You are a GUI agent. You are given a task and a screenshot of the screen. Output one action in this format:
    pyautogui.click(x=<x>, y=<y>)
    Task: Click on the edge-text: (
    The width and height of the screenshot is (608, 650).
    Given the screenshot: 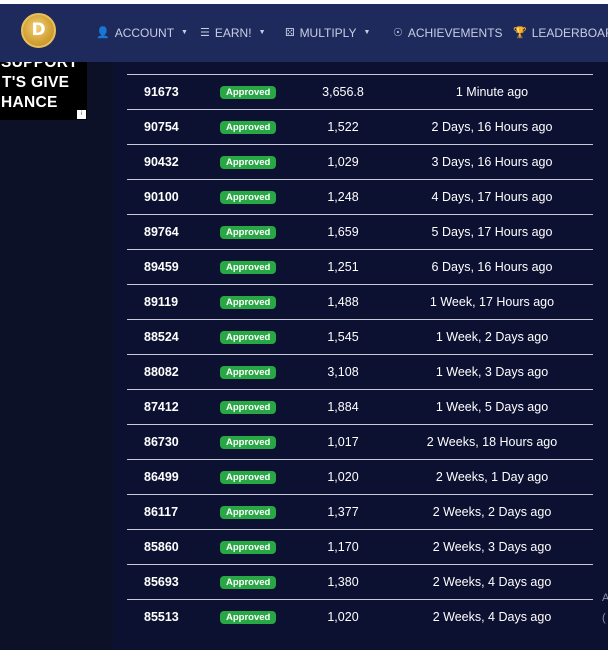 What is the action you would take?
    pyautogui.click(x=604, y=618)
    